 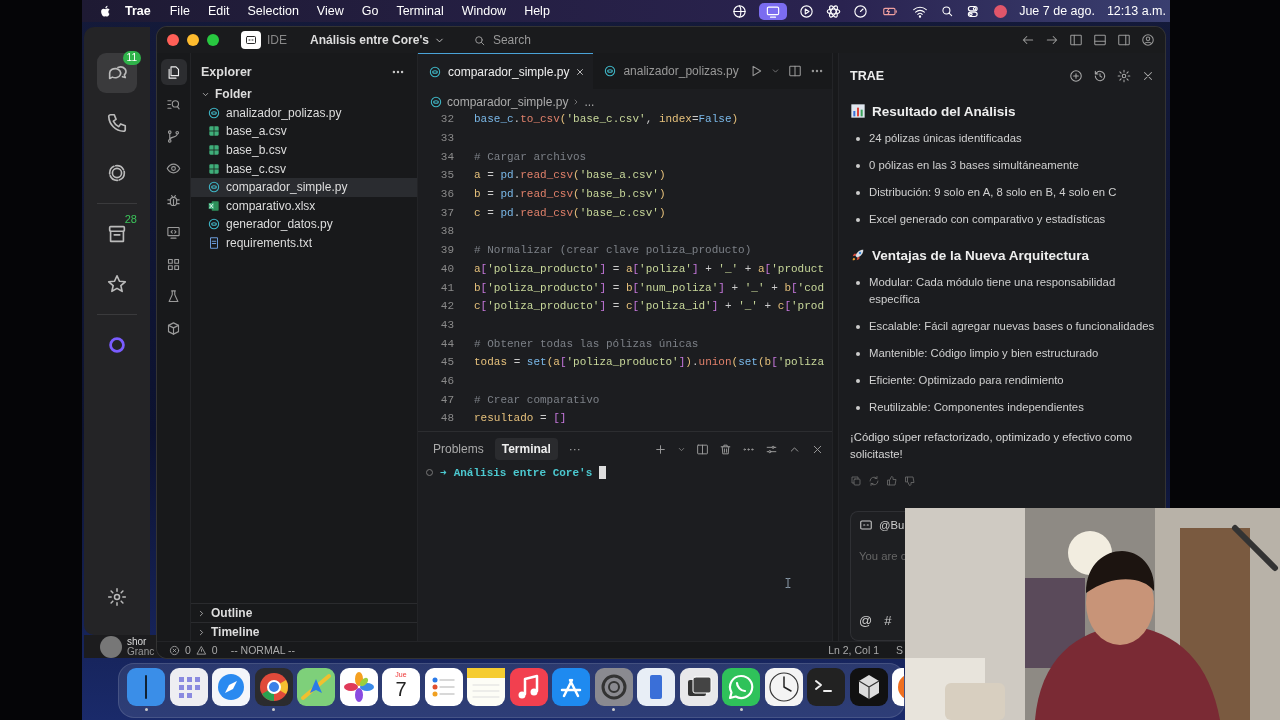 I want to click on cube-icon, so click(x=868, y=687).